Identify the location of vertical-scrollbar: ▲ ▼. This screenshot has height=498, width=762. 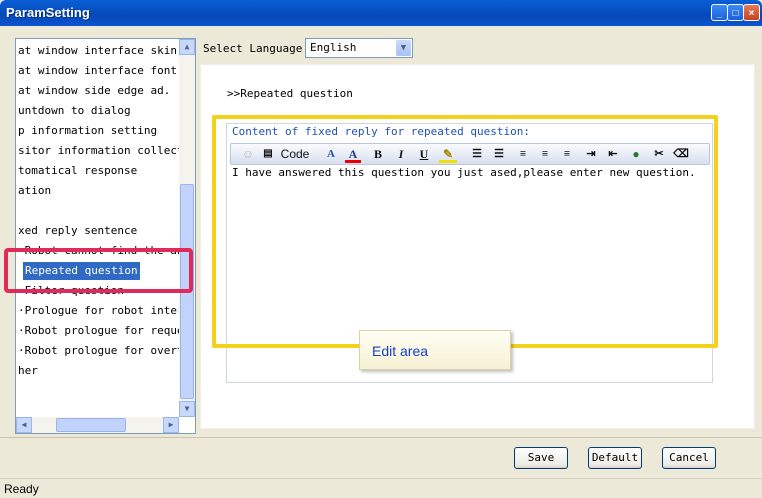
(187, 228).